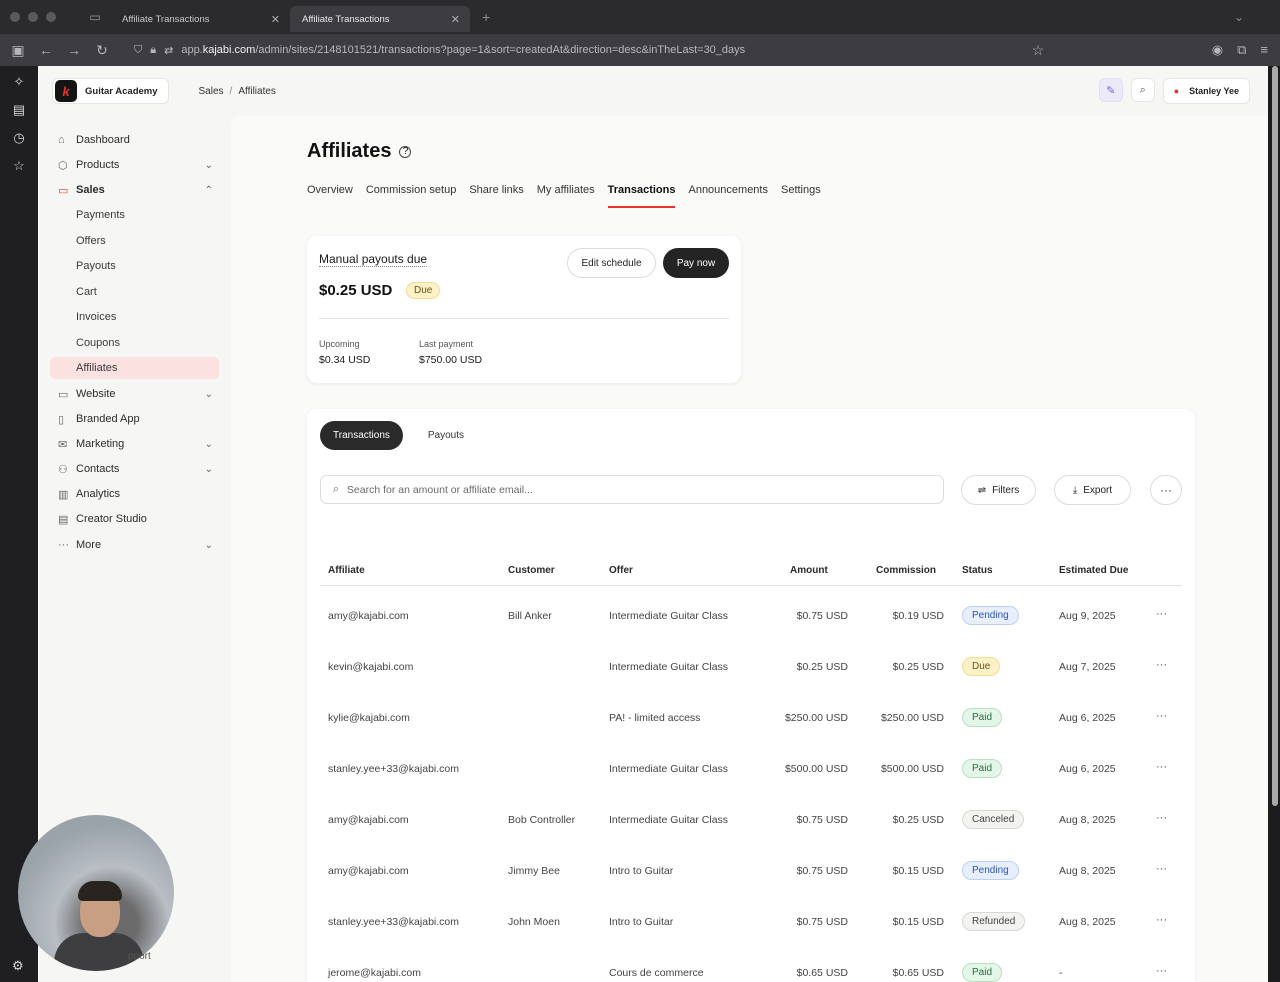 The height and width of the screenshot is (982, 1280). What do you see at coordinates (134, 215) in the screenshot?
I see `sidebar-item-payments: Payments` at bounding box center [134, 215].